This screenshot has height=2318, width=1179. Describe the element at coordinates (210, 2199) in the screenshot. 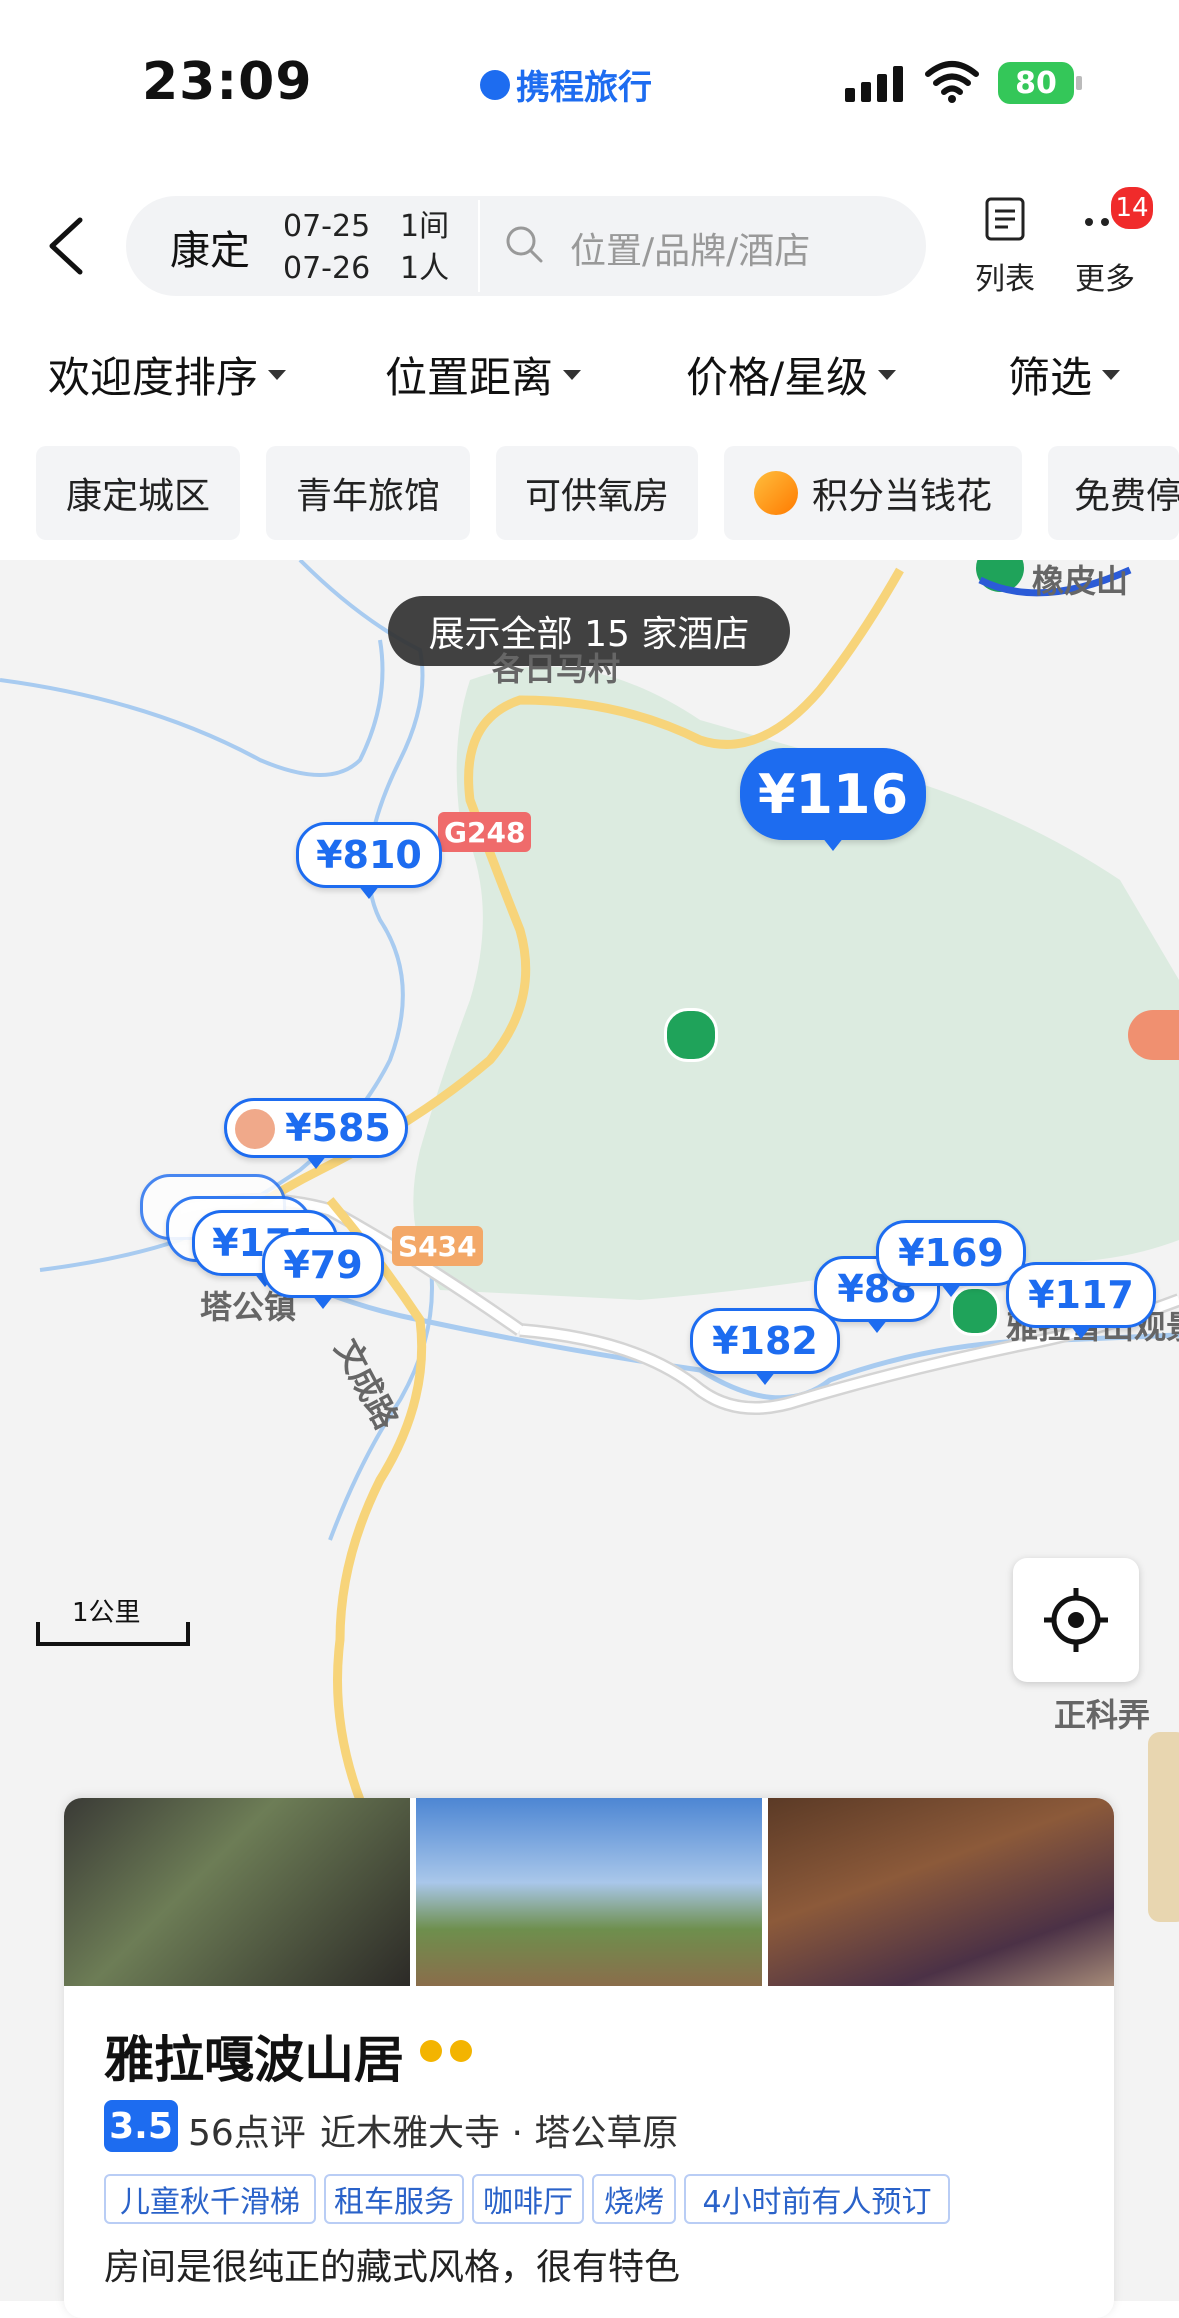

I see `facility-tag: 儿童秋千滑梯` at that location.